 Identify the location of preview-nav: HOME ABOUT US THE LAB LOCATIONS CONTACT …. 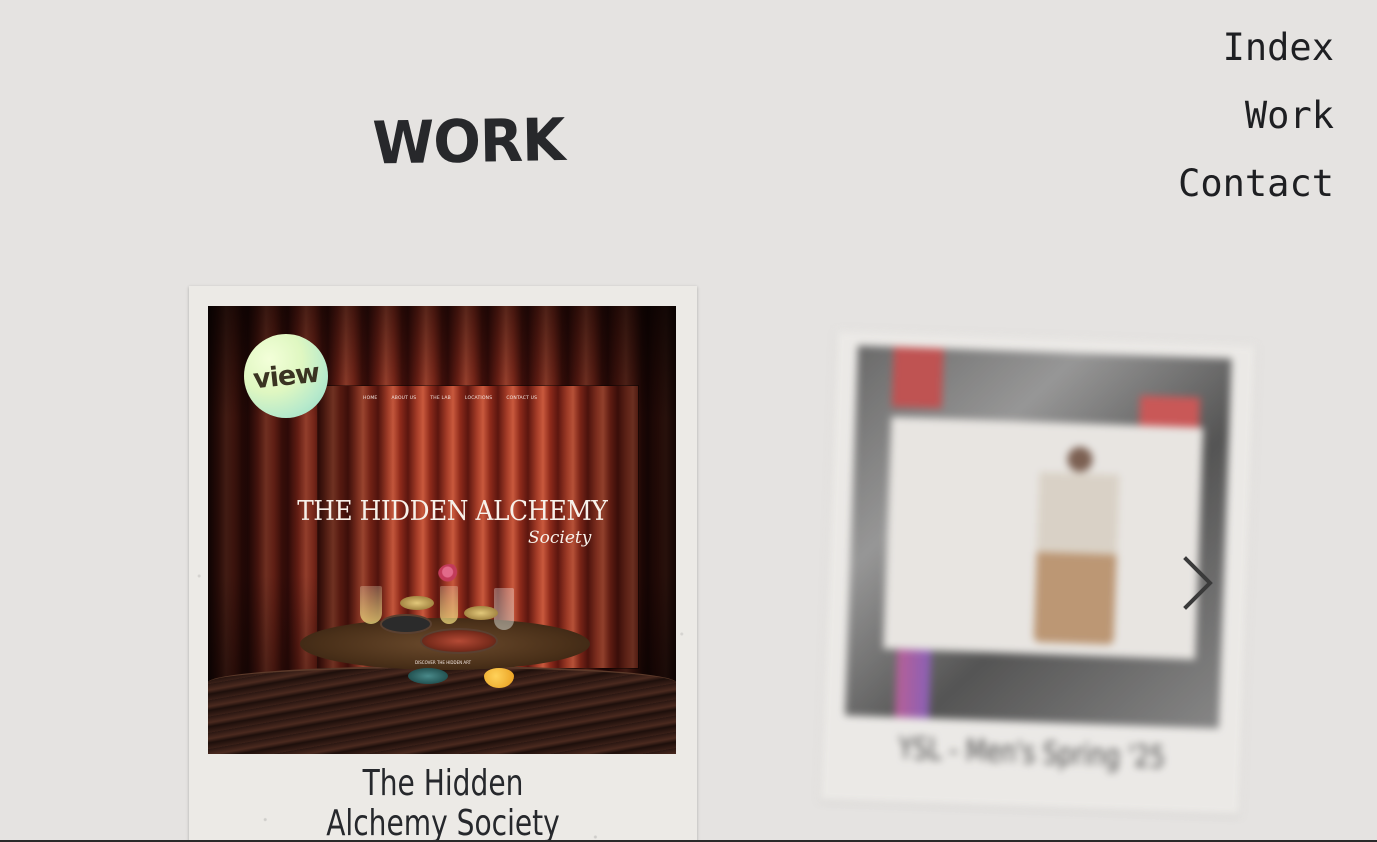
(450, 398).